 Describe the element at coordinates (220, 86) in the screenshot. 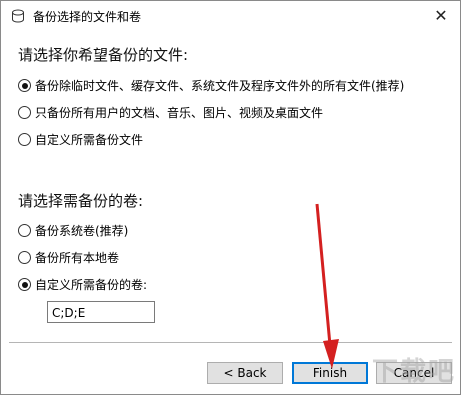

I see `radio-label: 备份除临时文件、缓存文件、系统文件及程序文件外的所有文件(推荐)` at that location.